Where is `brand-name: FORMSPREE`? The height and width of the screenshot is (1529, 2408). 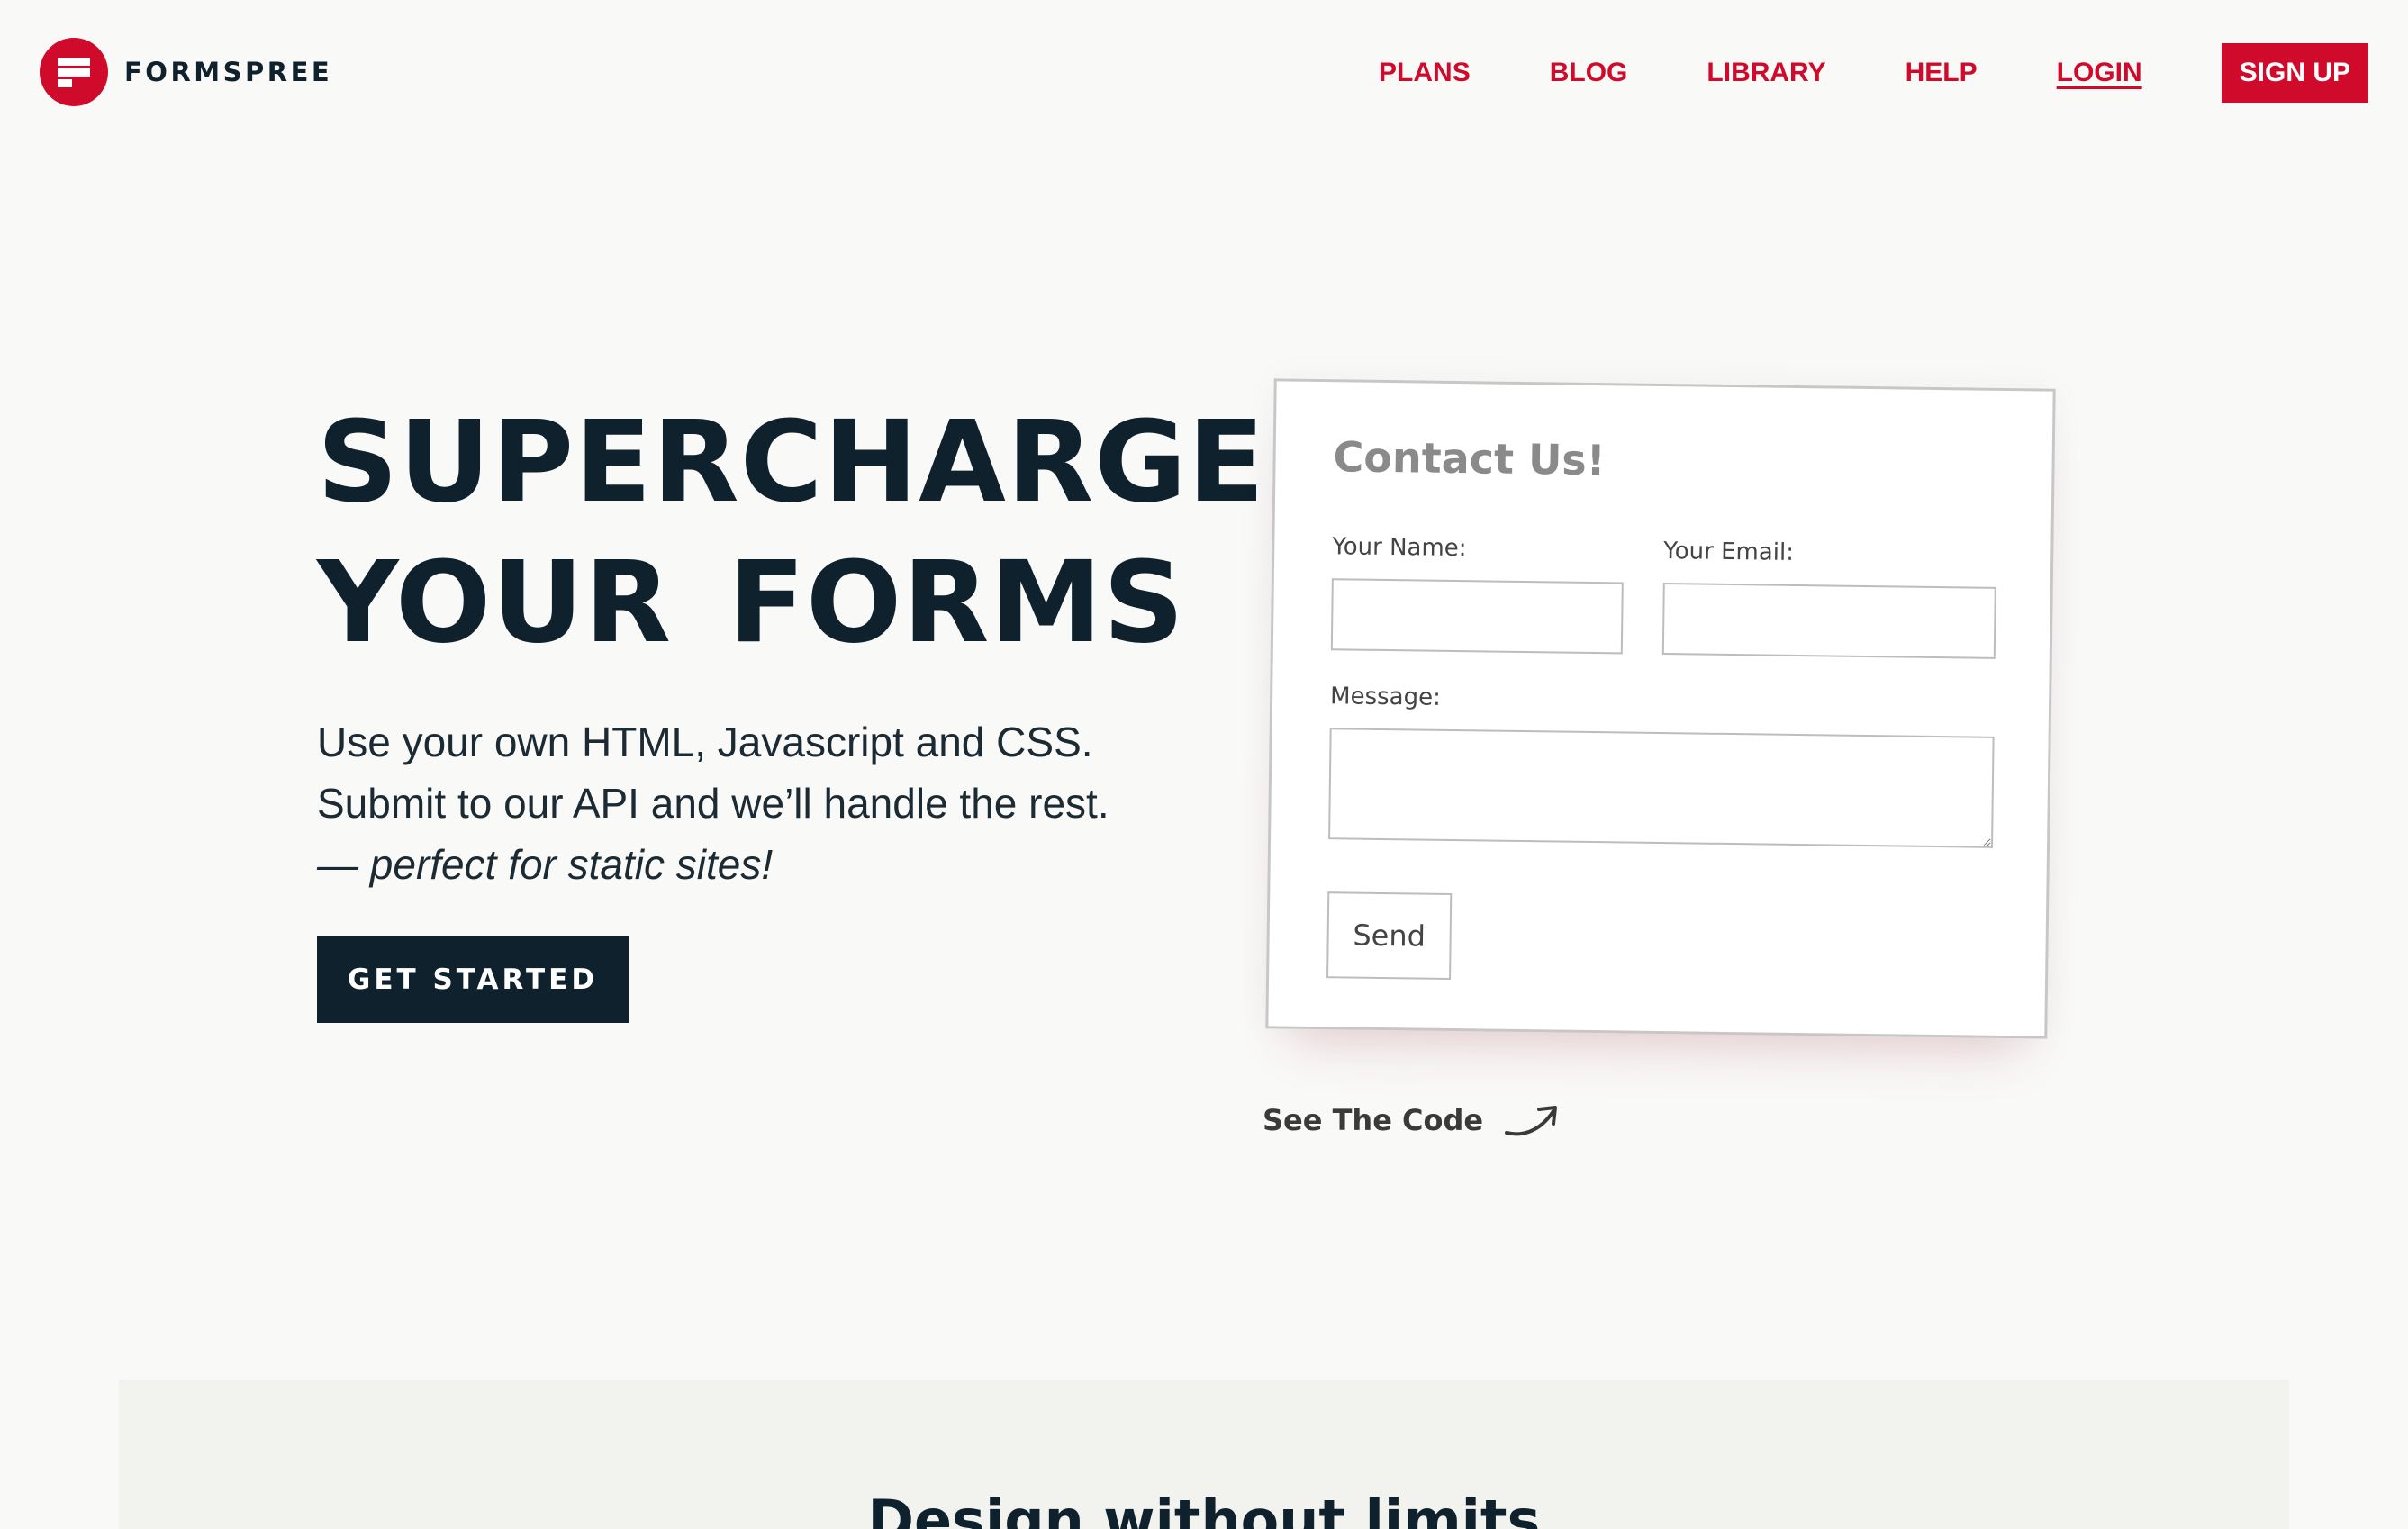
brand-name: FORMSPREE is located at coordinates (228, 72).